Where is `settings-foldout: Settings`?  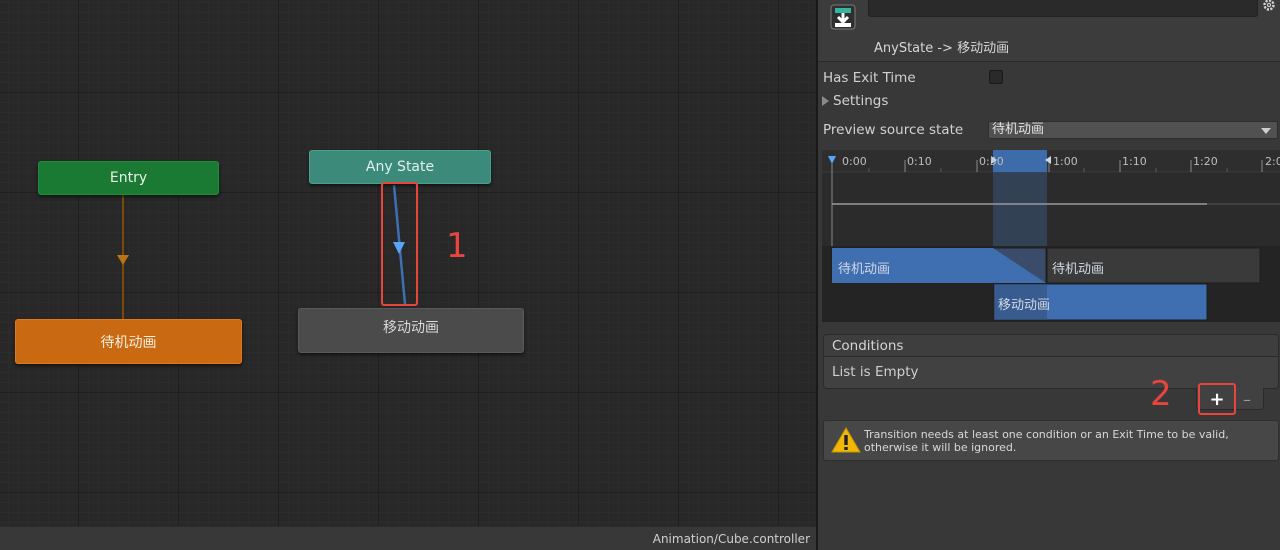
settings-foldout: Settings is located at coordinates (855, 101).